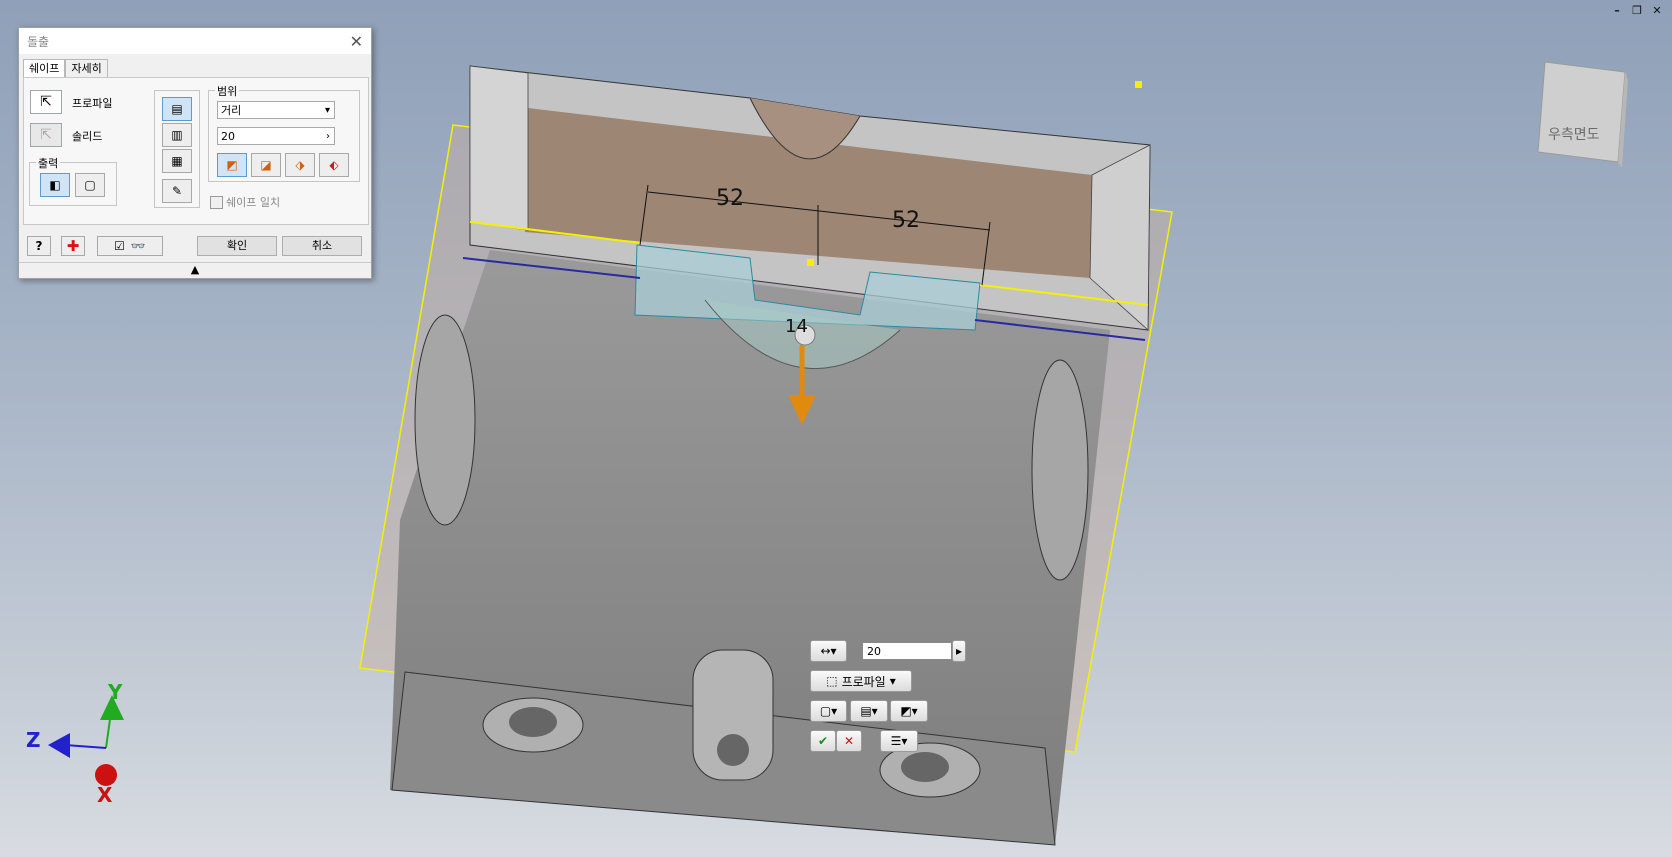 The height and width of the screenshot is (857, 1672). I want to click on mini-options-button: ☰▾, so click(899, 741).